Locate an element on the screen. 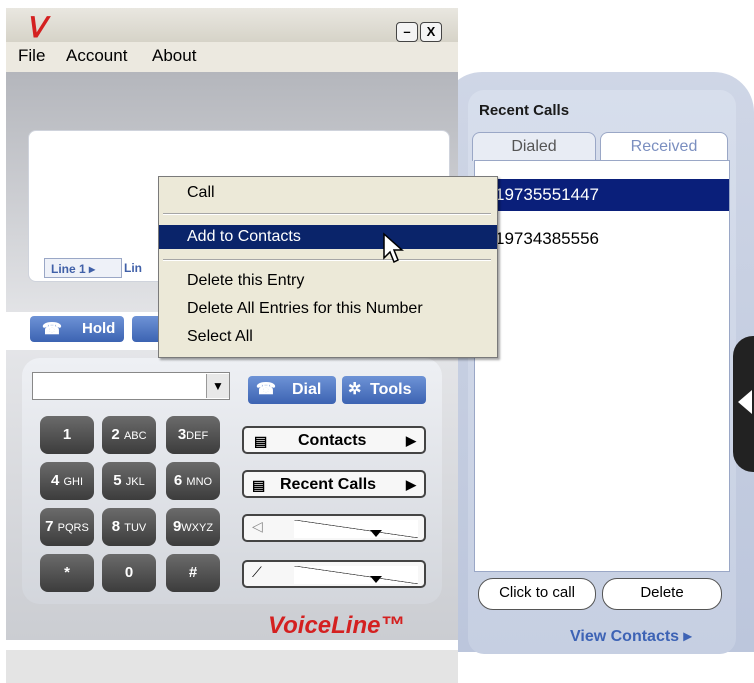 This screenshot has width=754, height=683. key-5: 5 JKL is located at coordinates (129, 481).